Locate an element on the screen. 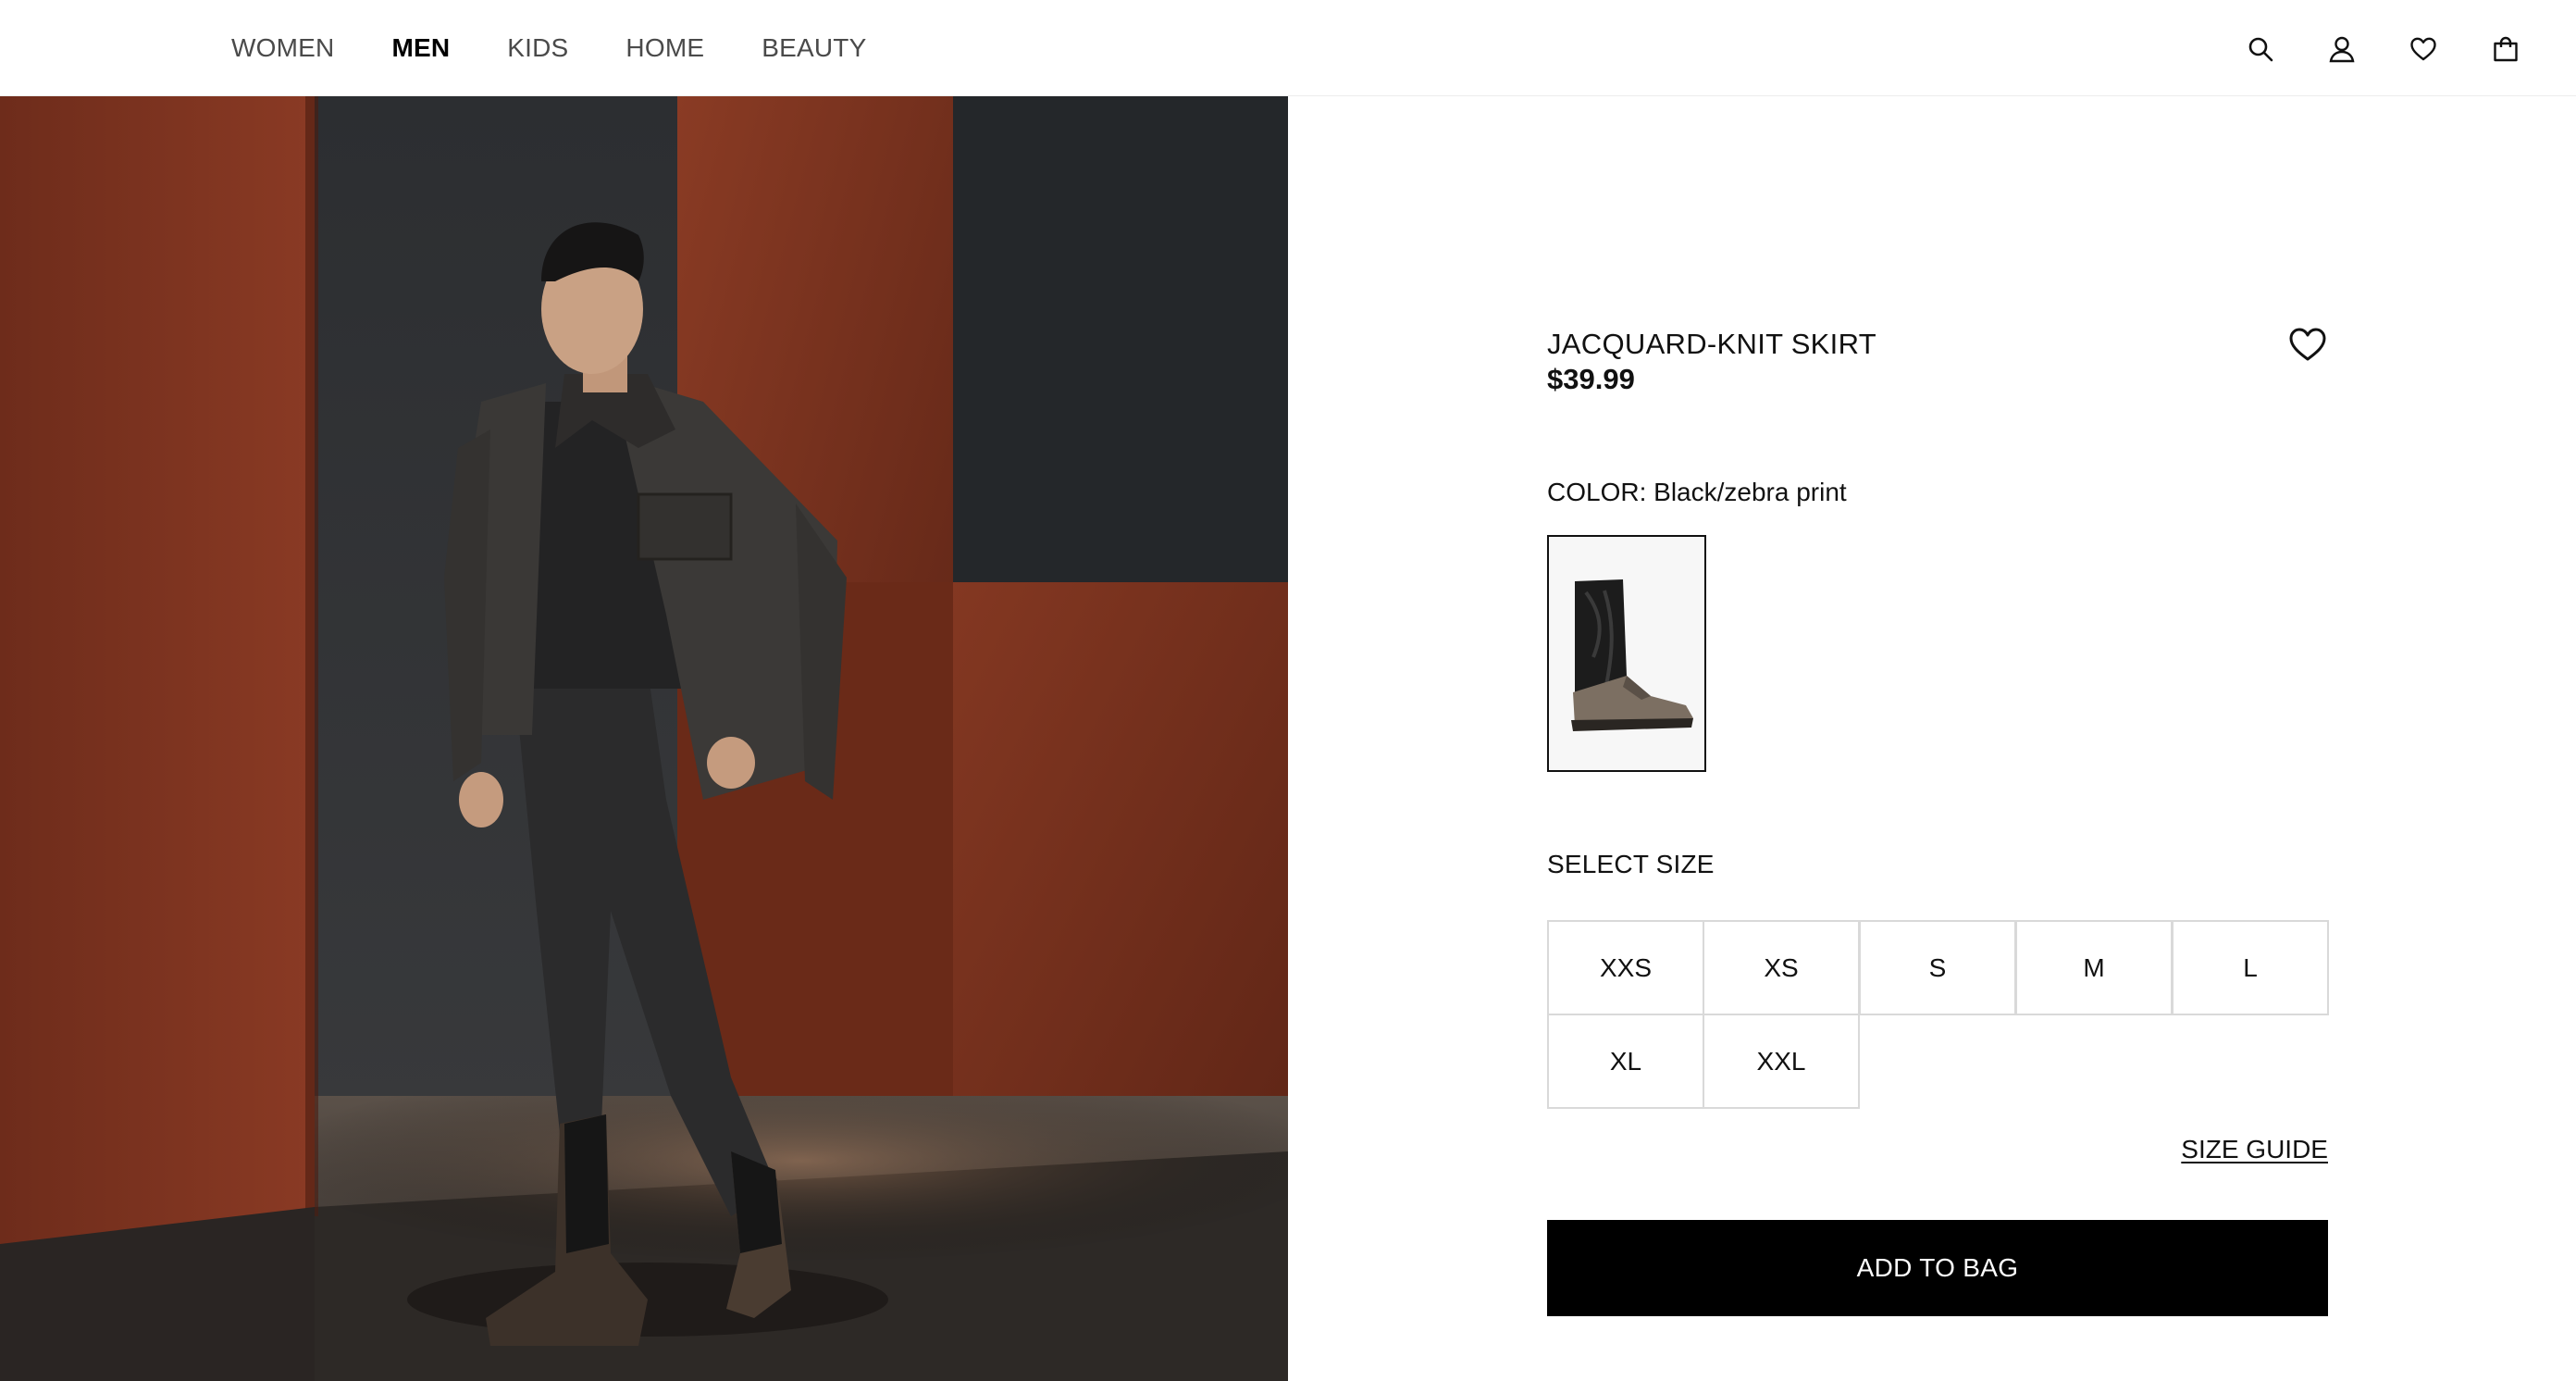  nav-item-home: HOME is located at coordinates (664, 48).